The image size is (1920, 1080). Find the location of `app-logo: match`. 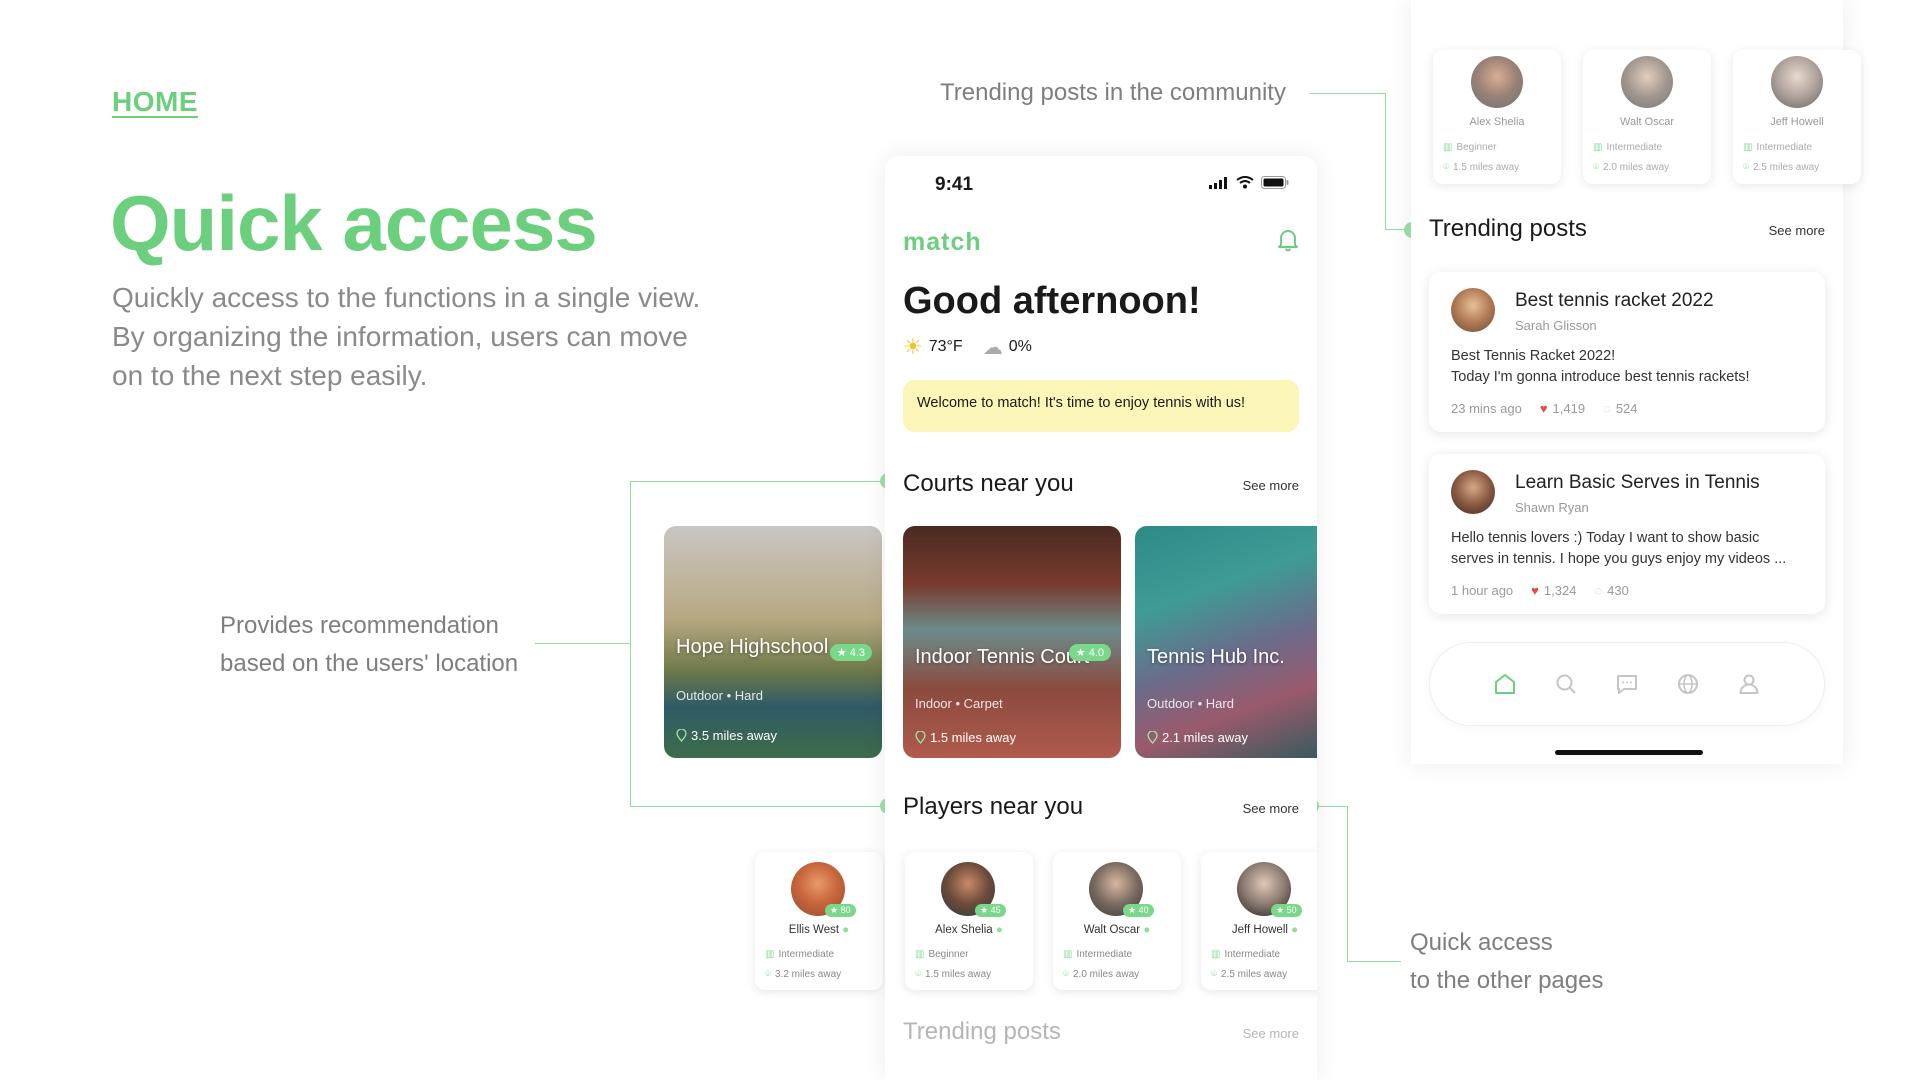

app-logo: match is located at coordinates (942, 242).